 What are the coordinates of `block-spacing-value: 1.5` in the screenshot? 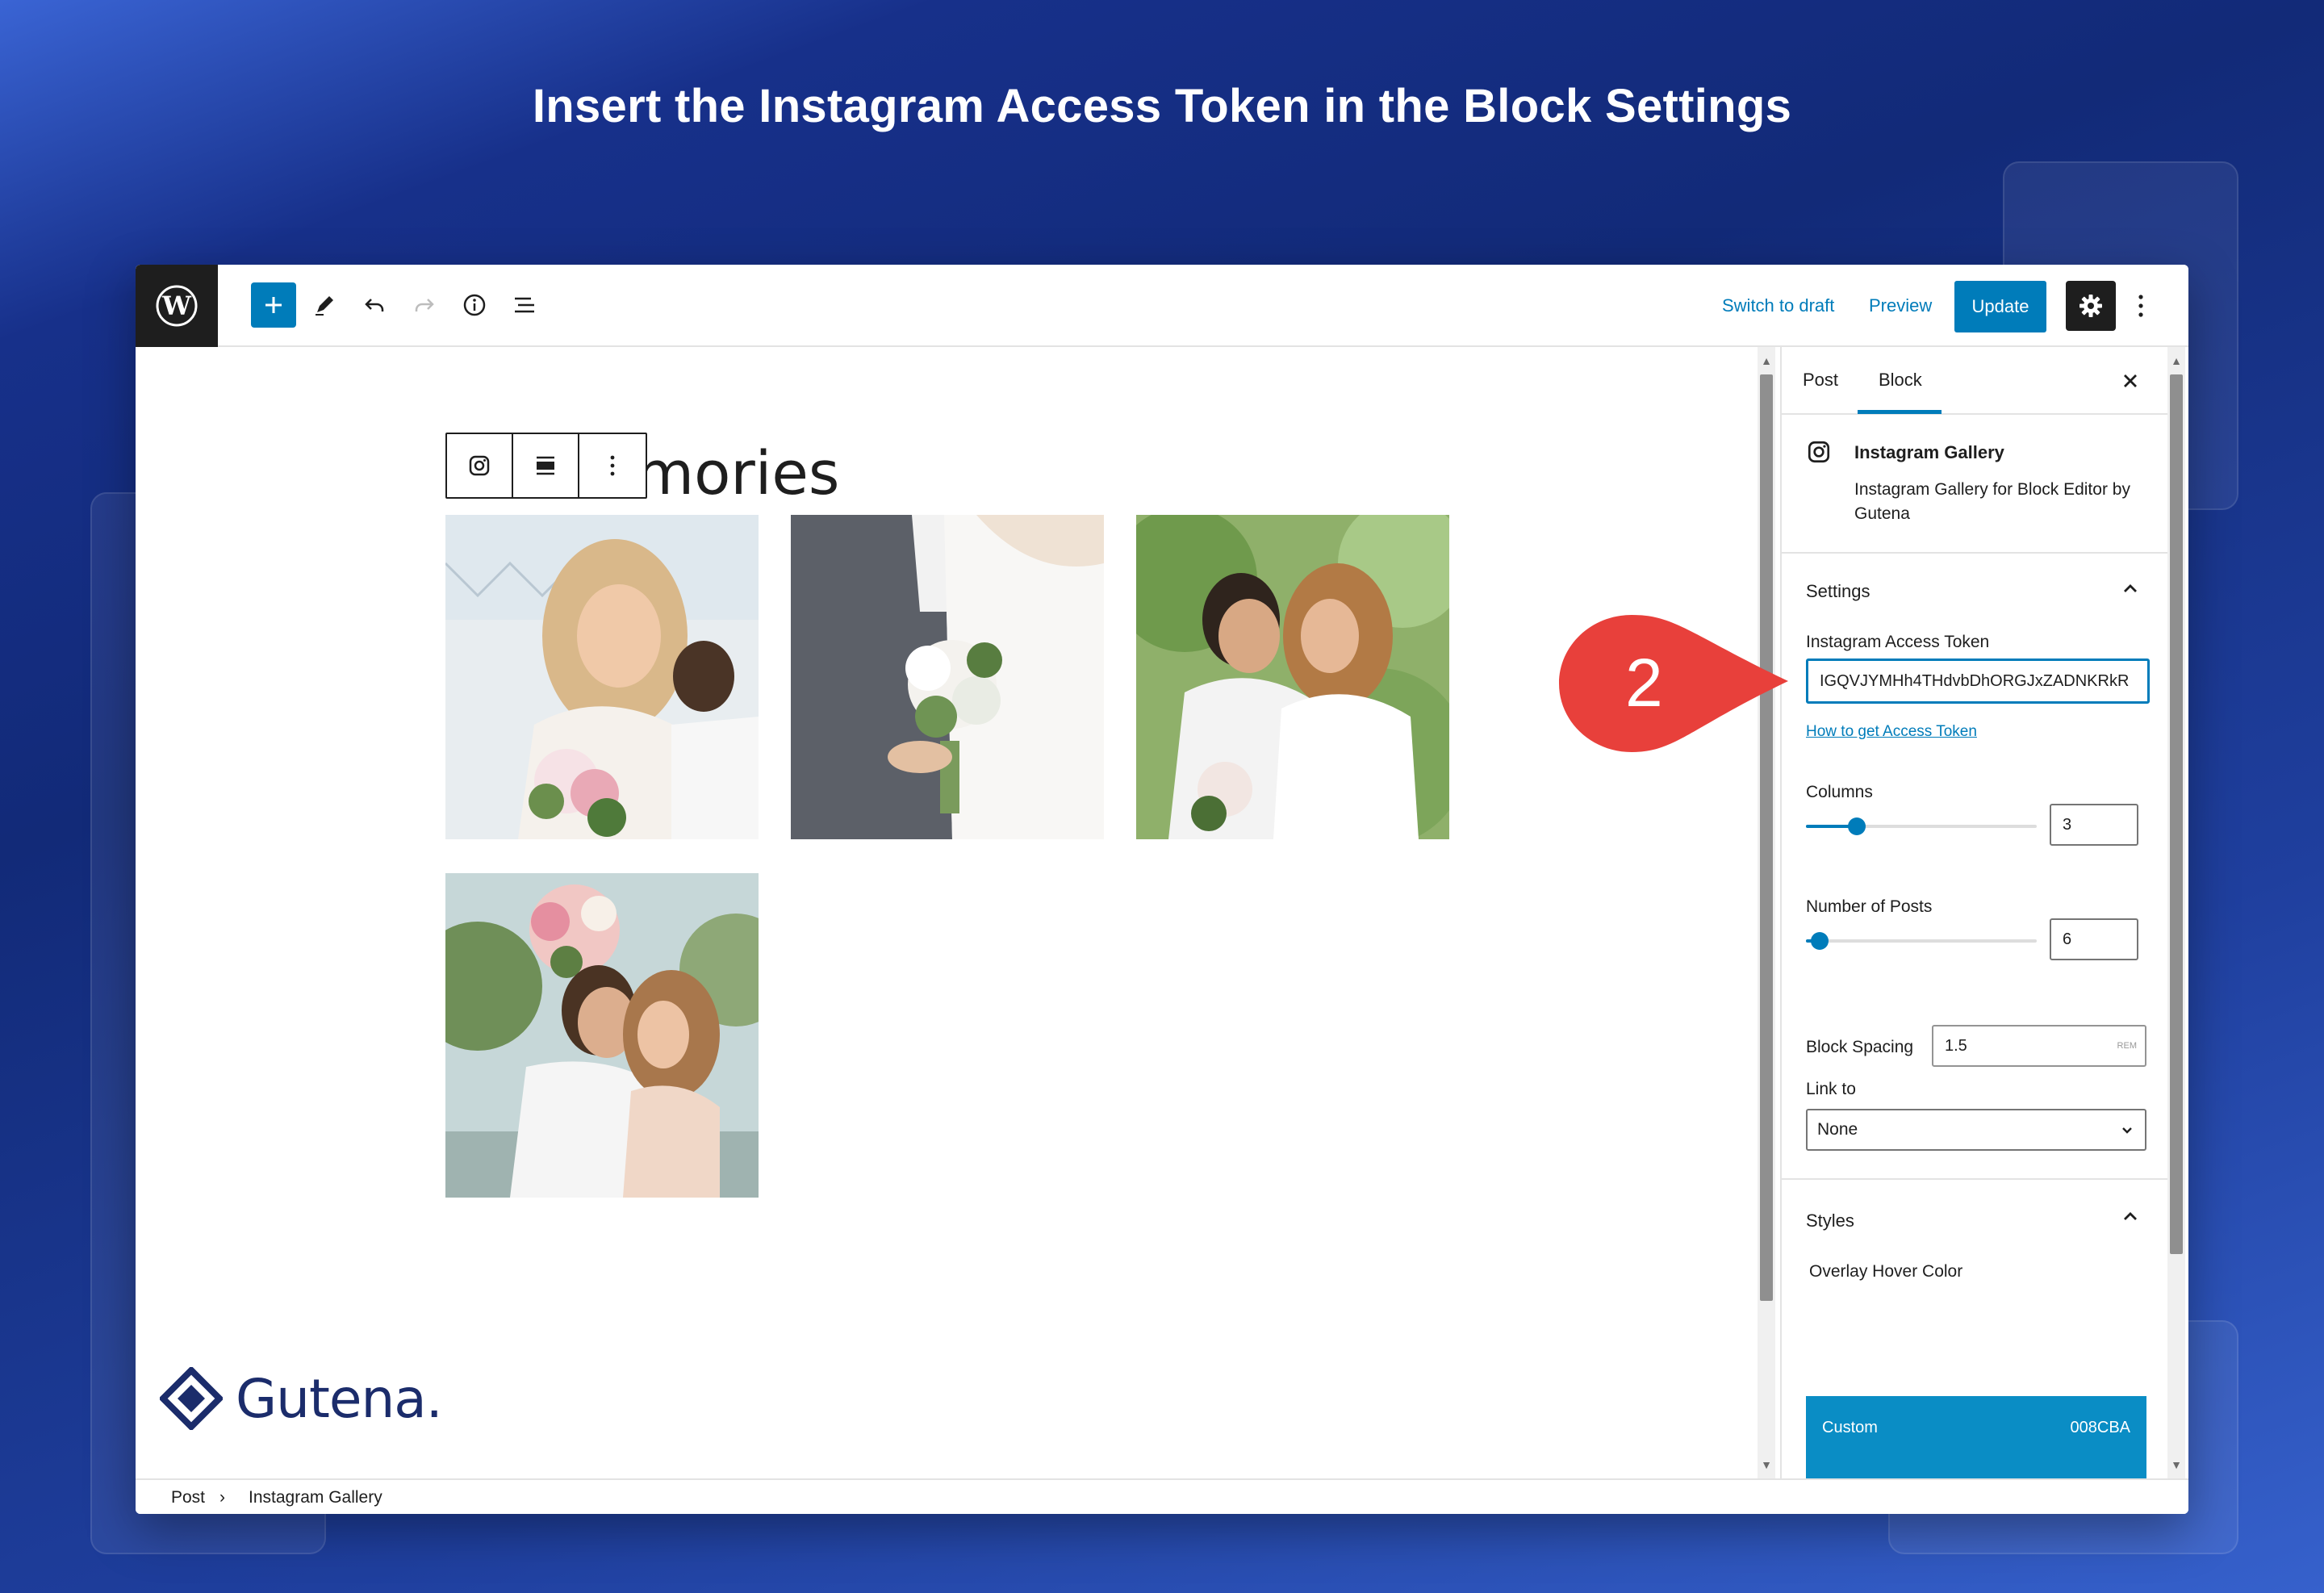 It's located at (1956, 1046).